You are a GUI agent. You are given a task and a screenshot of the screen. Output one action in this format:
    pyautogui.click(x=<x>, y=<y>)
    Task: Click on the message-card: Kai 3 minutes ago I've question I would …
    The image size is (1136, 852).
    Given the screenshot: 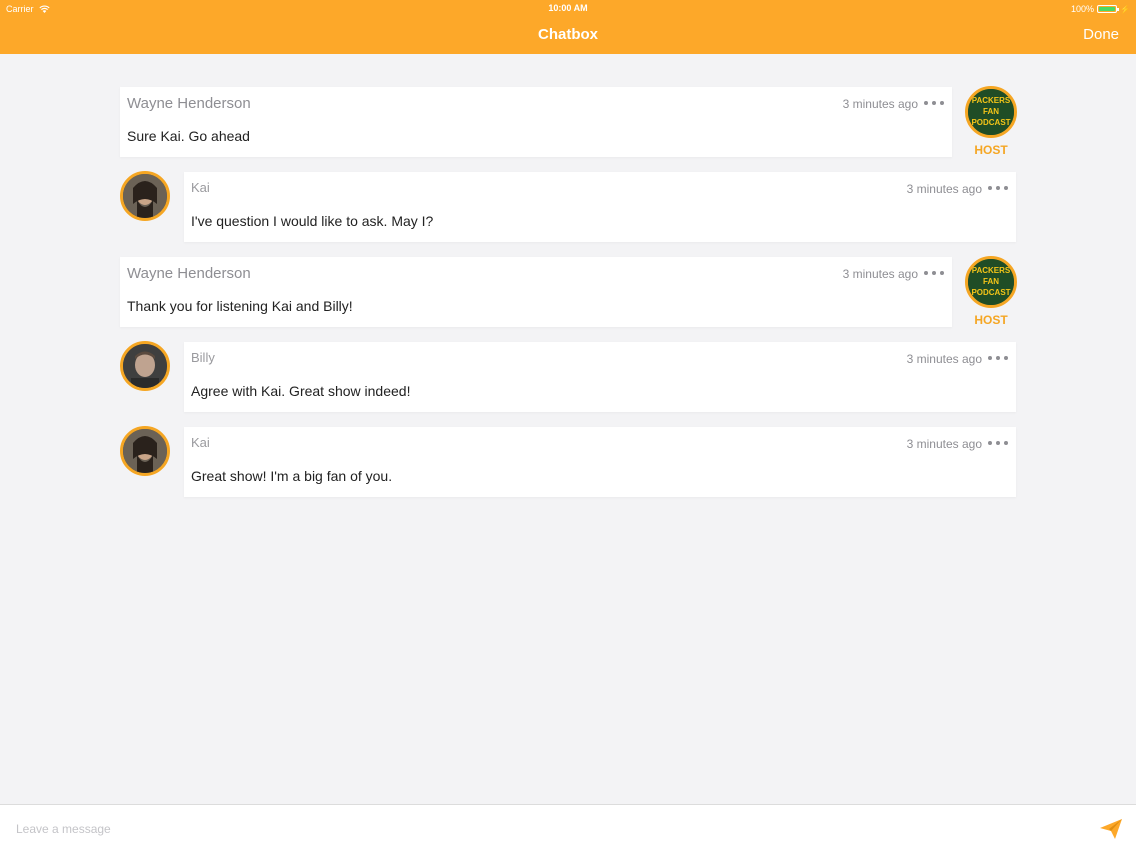 What is the action you would take?
    pyautogui.click(x=600, y=207)
    